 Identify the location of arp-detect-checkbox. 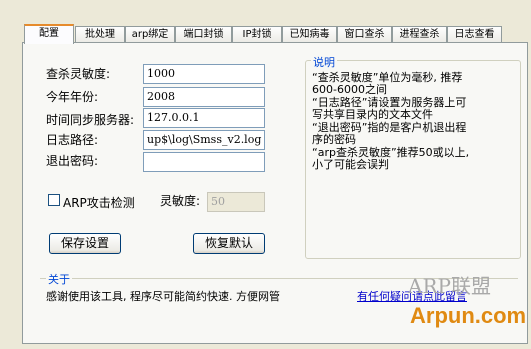
(54, 200).